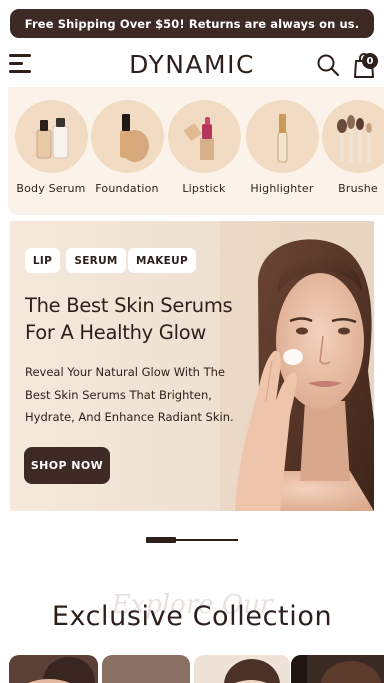 Image resolution: width=384 pixels, height=683 pixels. Describe the element at coordinates (192, 616) in the screenshot. I see `section-title: Exclusive Collection` at that location.